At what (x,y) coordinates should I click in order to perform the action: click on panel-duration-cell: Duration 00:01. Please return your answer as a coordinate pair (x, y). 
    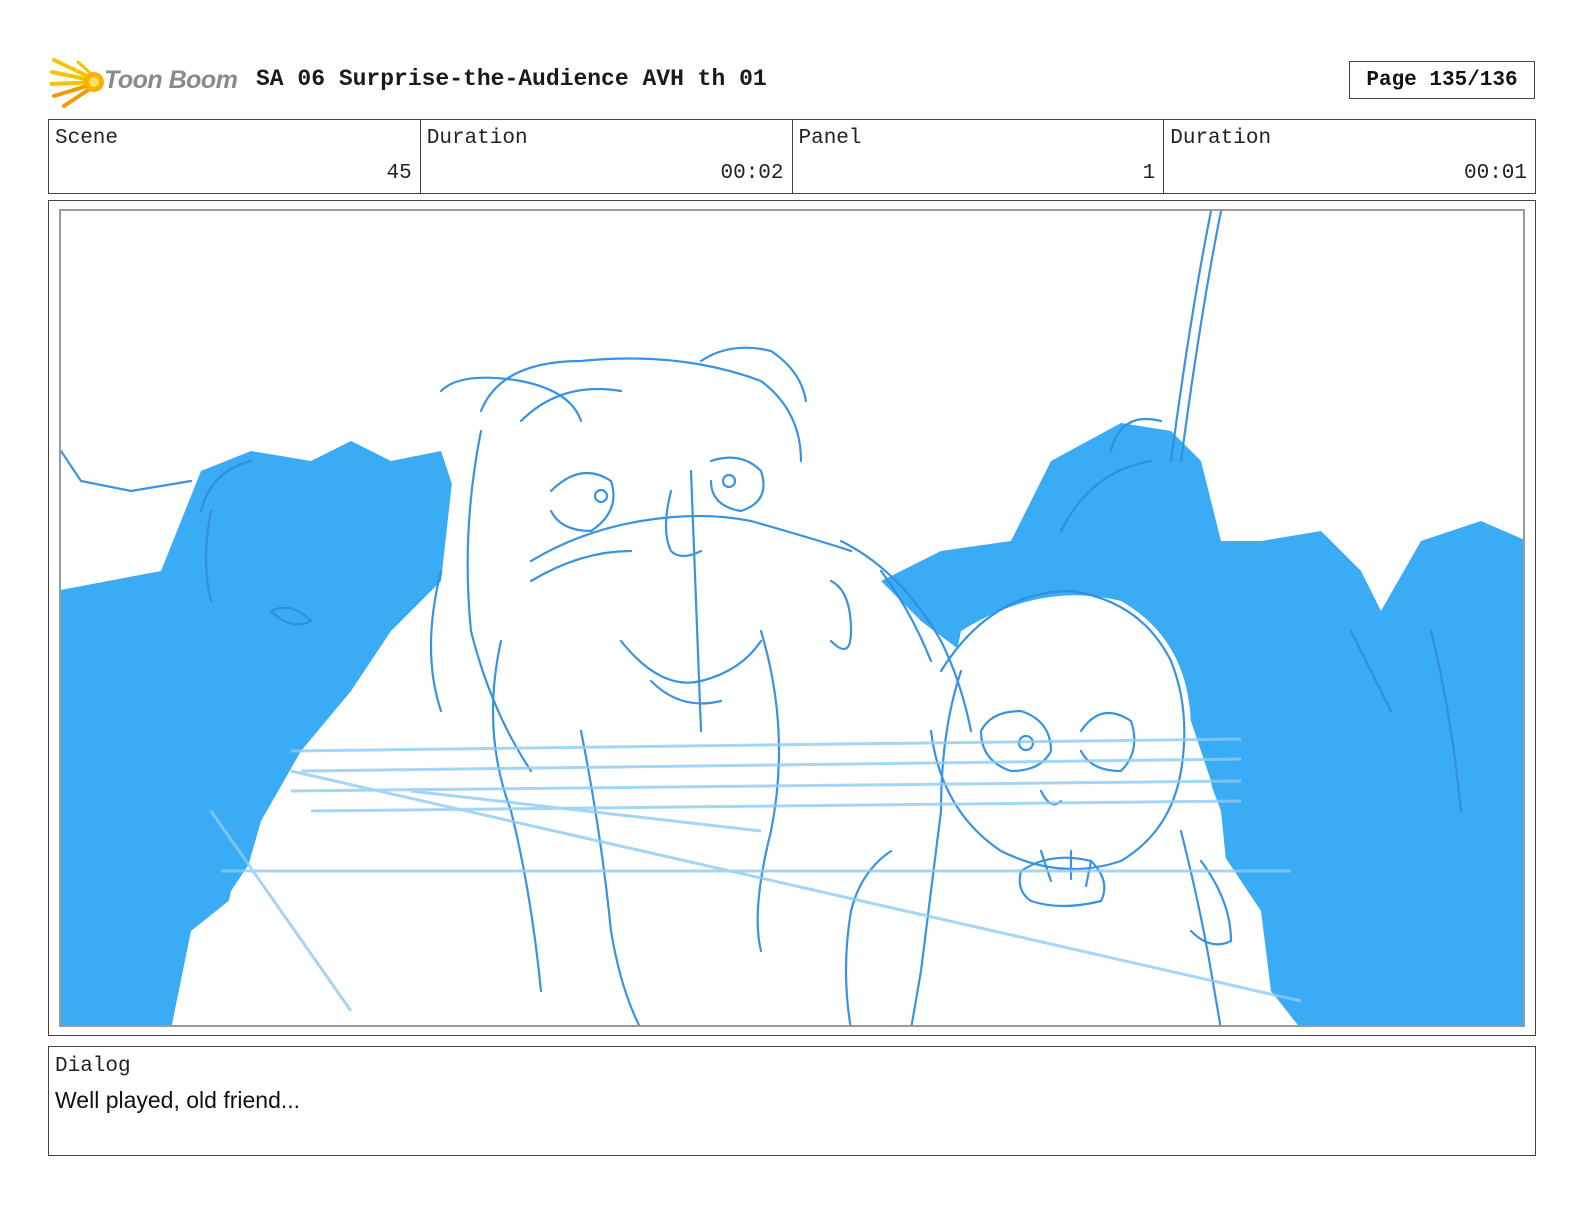
    Looking at the image, I should click on (1349, 156).